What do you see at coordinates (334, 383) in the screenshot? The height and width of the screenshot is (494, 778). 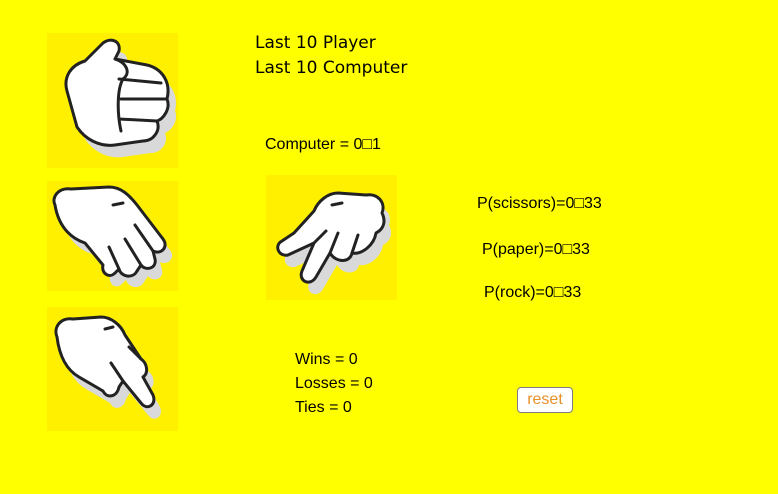 I see `losses-count: Losses = 0` at bounding box center [334, 383].